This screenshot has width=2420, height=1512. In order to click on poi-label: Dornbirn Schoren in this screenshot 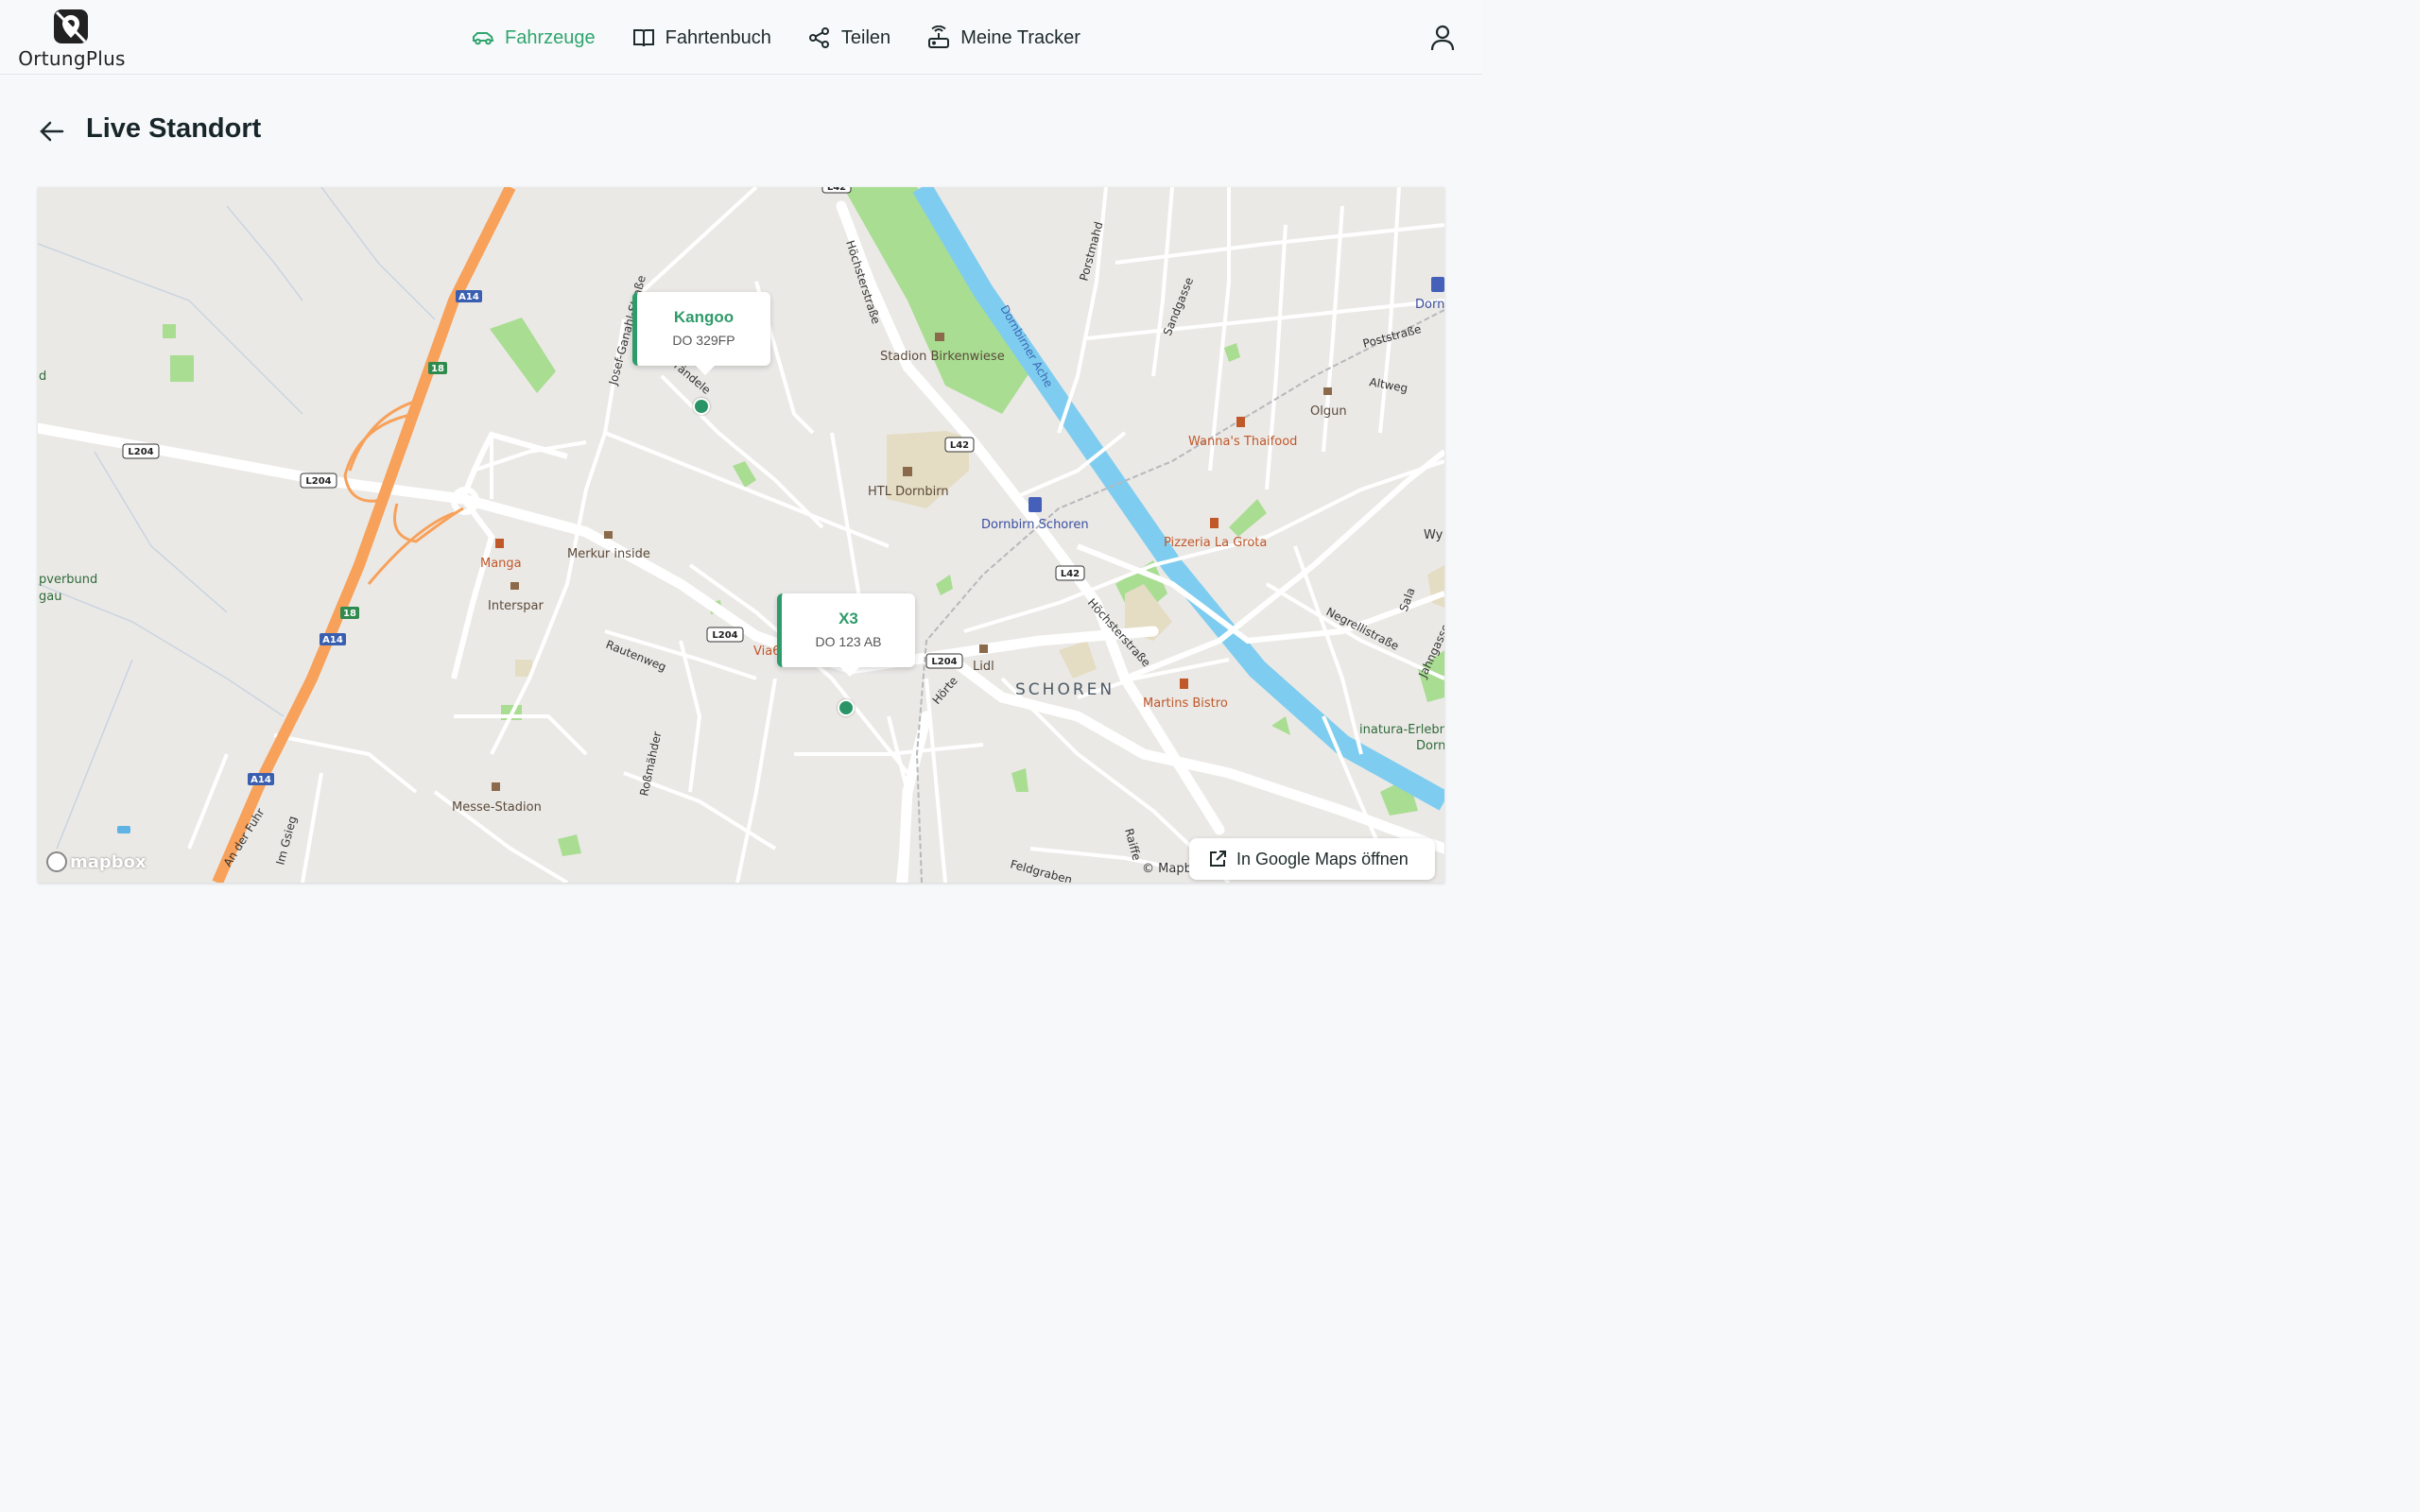, I will do `click(1035, 525)`.